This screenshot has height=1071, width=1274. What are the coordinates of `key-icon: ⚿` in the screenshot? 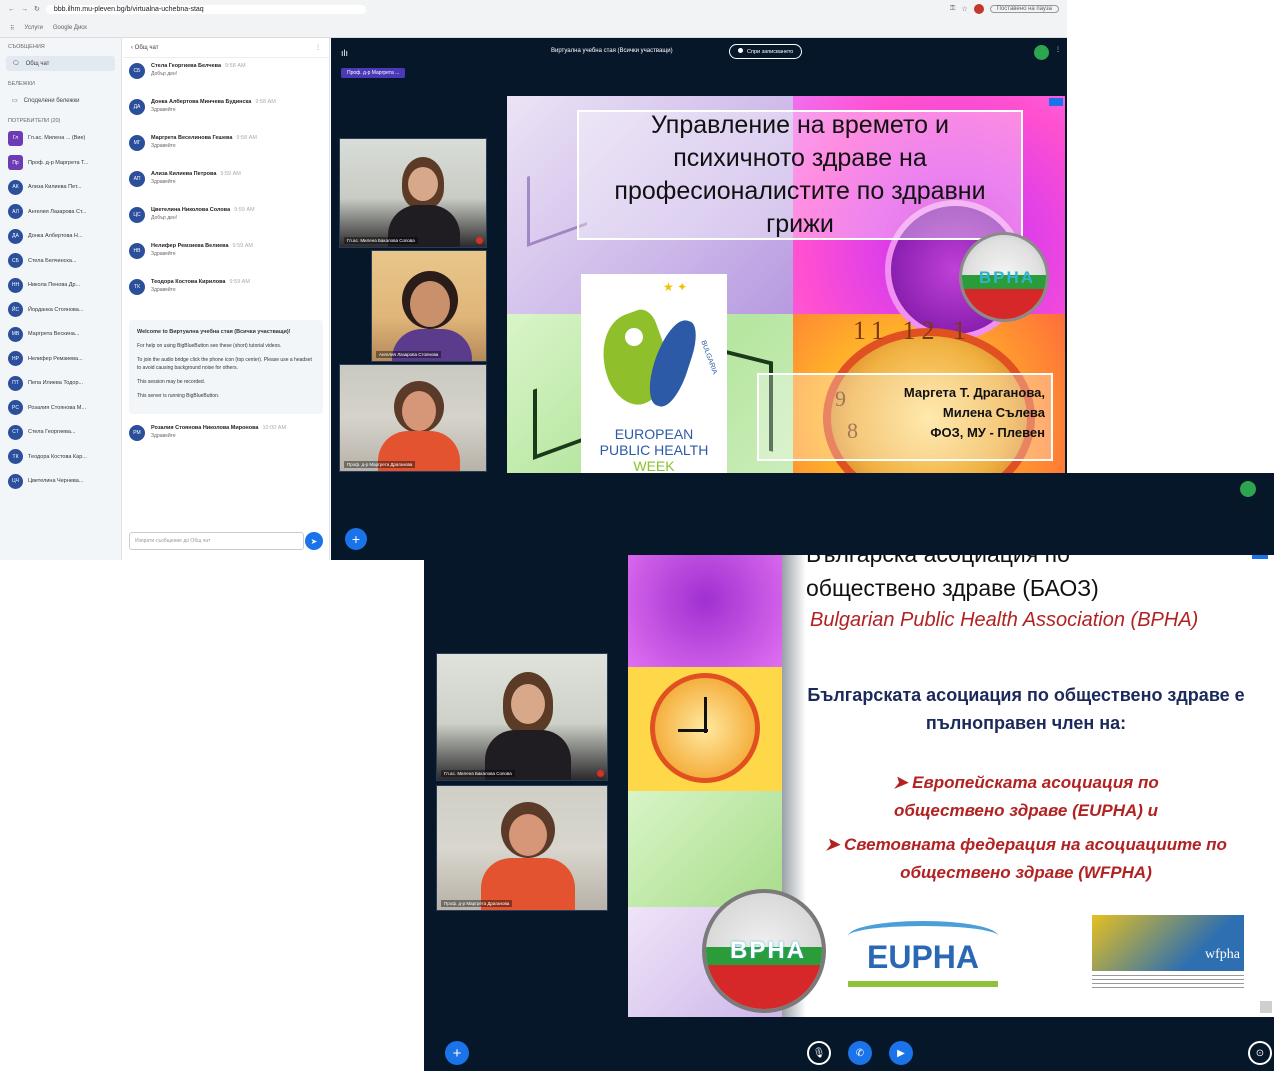 It's located at (952, 9).